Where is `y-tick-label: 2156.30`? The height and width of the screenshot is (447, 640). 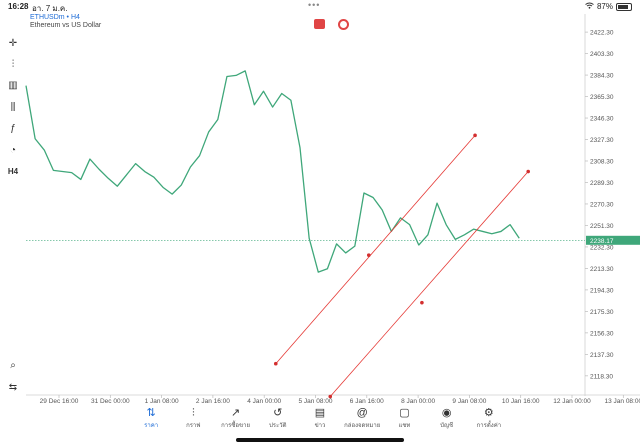 y-tick-label: 2156.30 is located at coordinates (602, 333).